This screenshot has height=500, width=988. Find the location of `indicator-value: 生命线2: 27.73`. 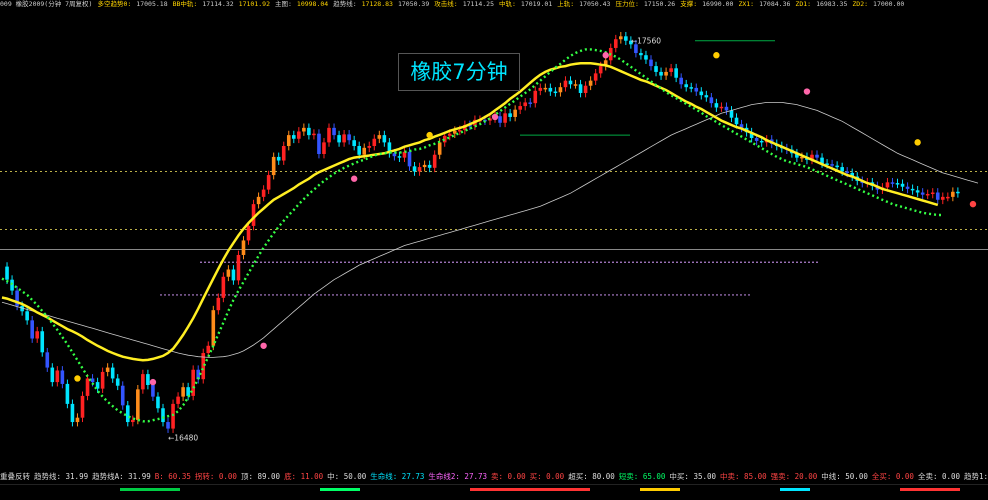

indicator-value: 生命线2: 27.73 is located at coordinates (458, 476).